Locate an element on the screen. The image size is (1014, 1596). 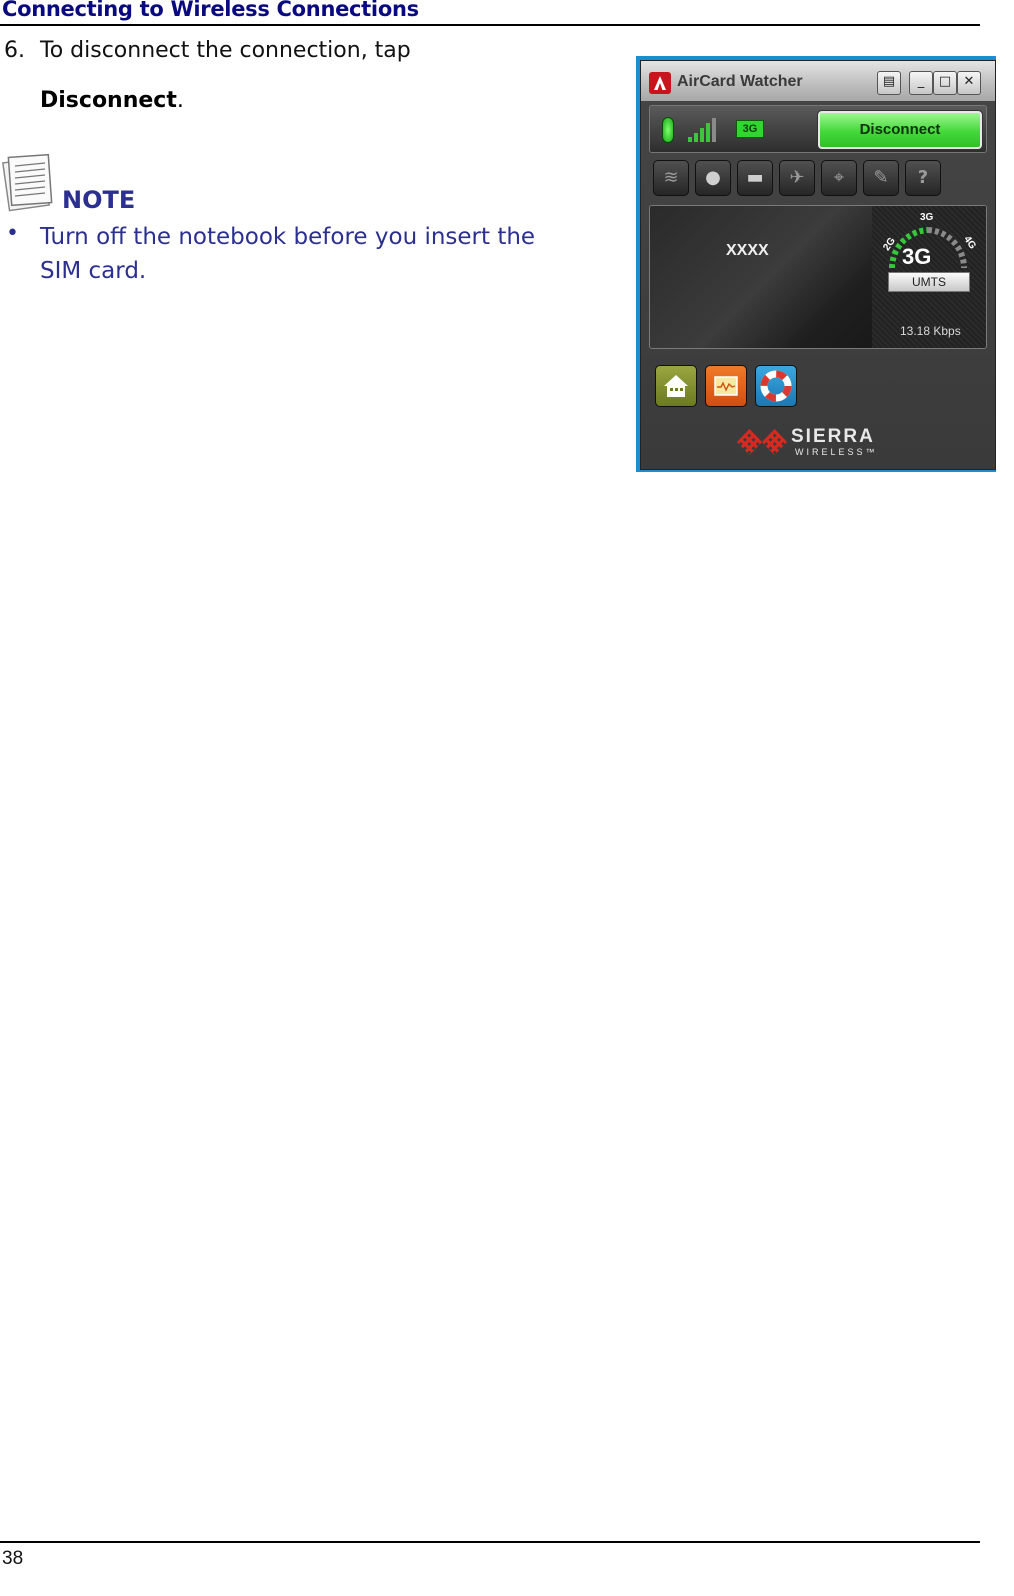
activity-monitor-button is located at coordinates (726, 386).